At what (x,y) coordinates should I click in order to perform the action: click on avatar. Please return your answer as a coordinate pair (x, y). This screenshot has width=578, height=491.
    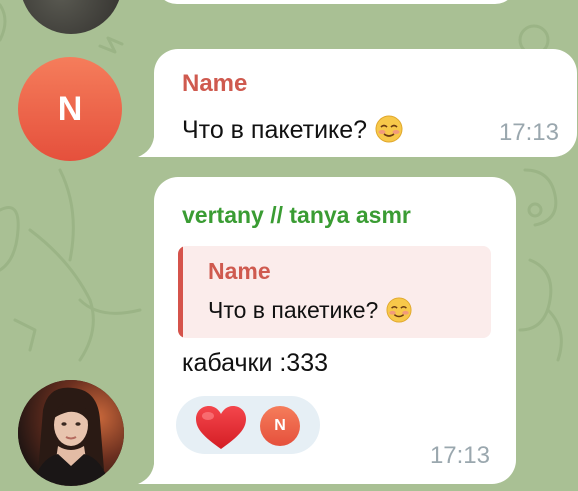
    Looking at the image, I should click on (71, 433).